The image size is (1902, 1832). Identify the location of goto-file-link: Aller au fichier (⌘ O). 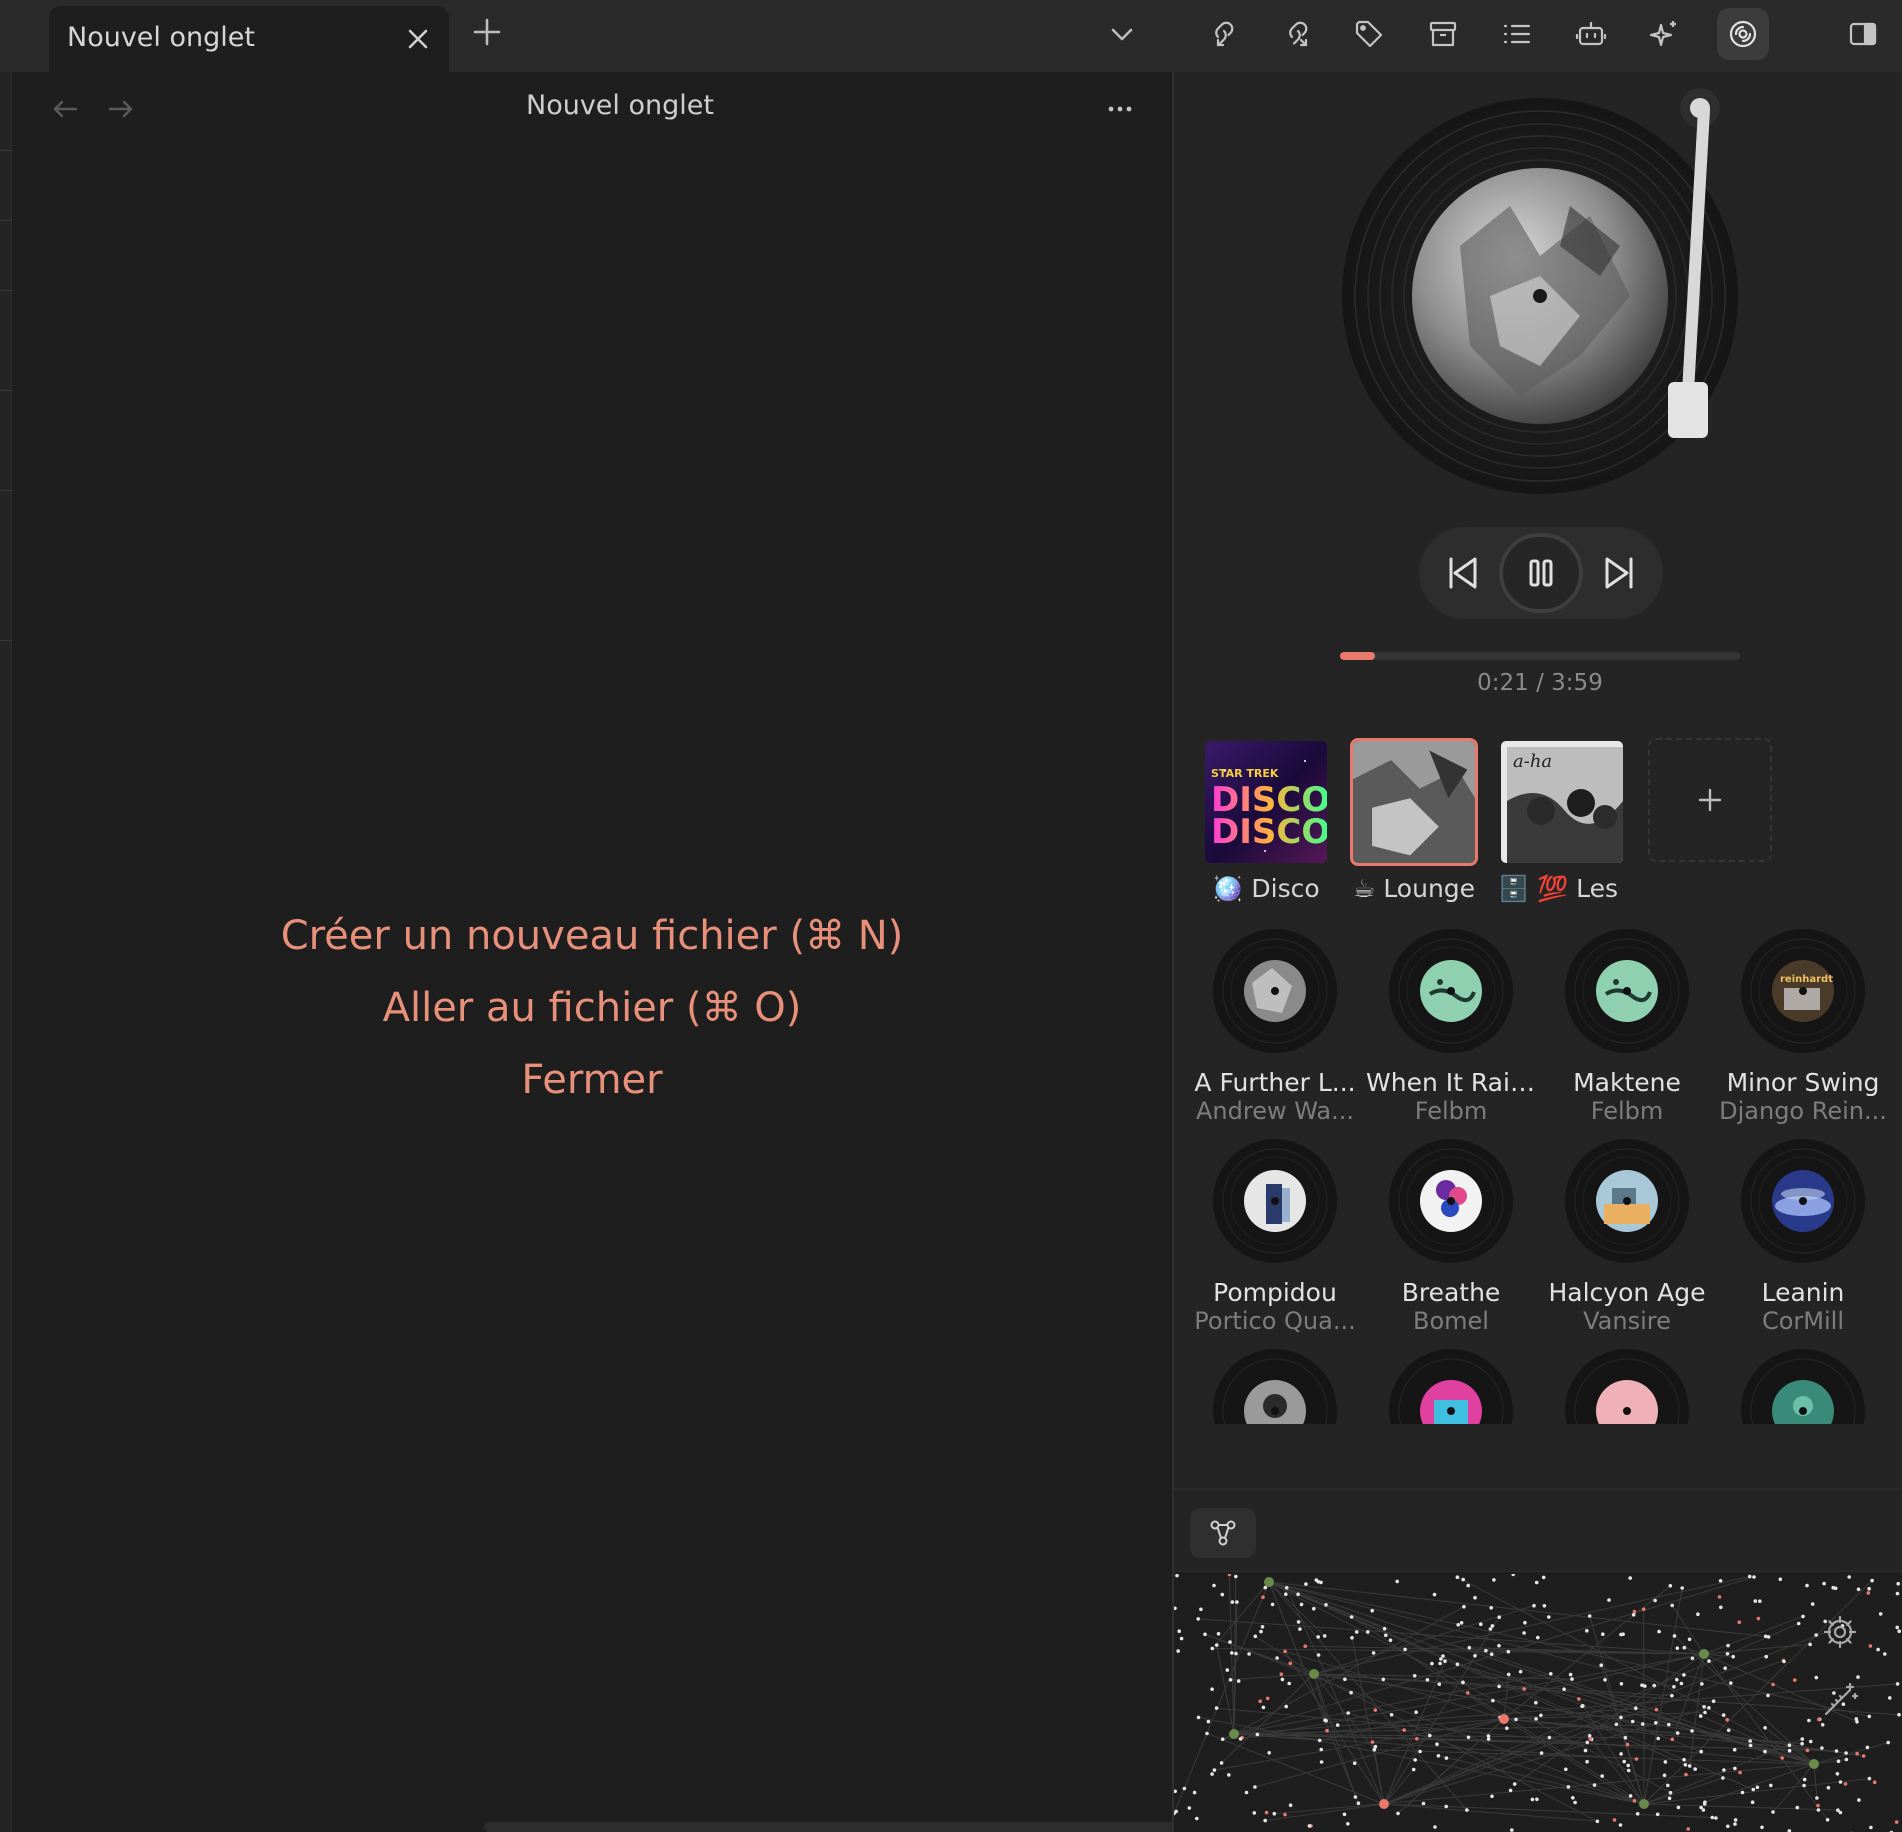
(592, 1008).